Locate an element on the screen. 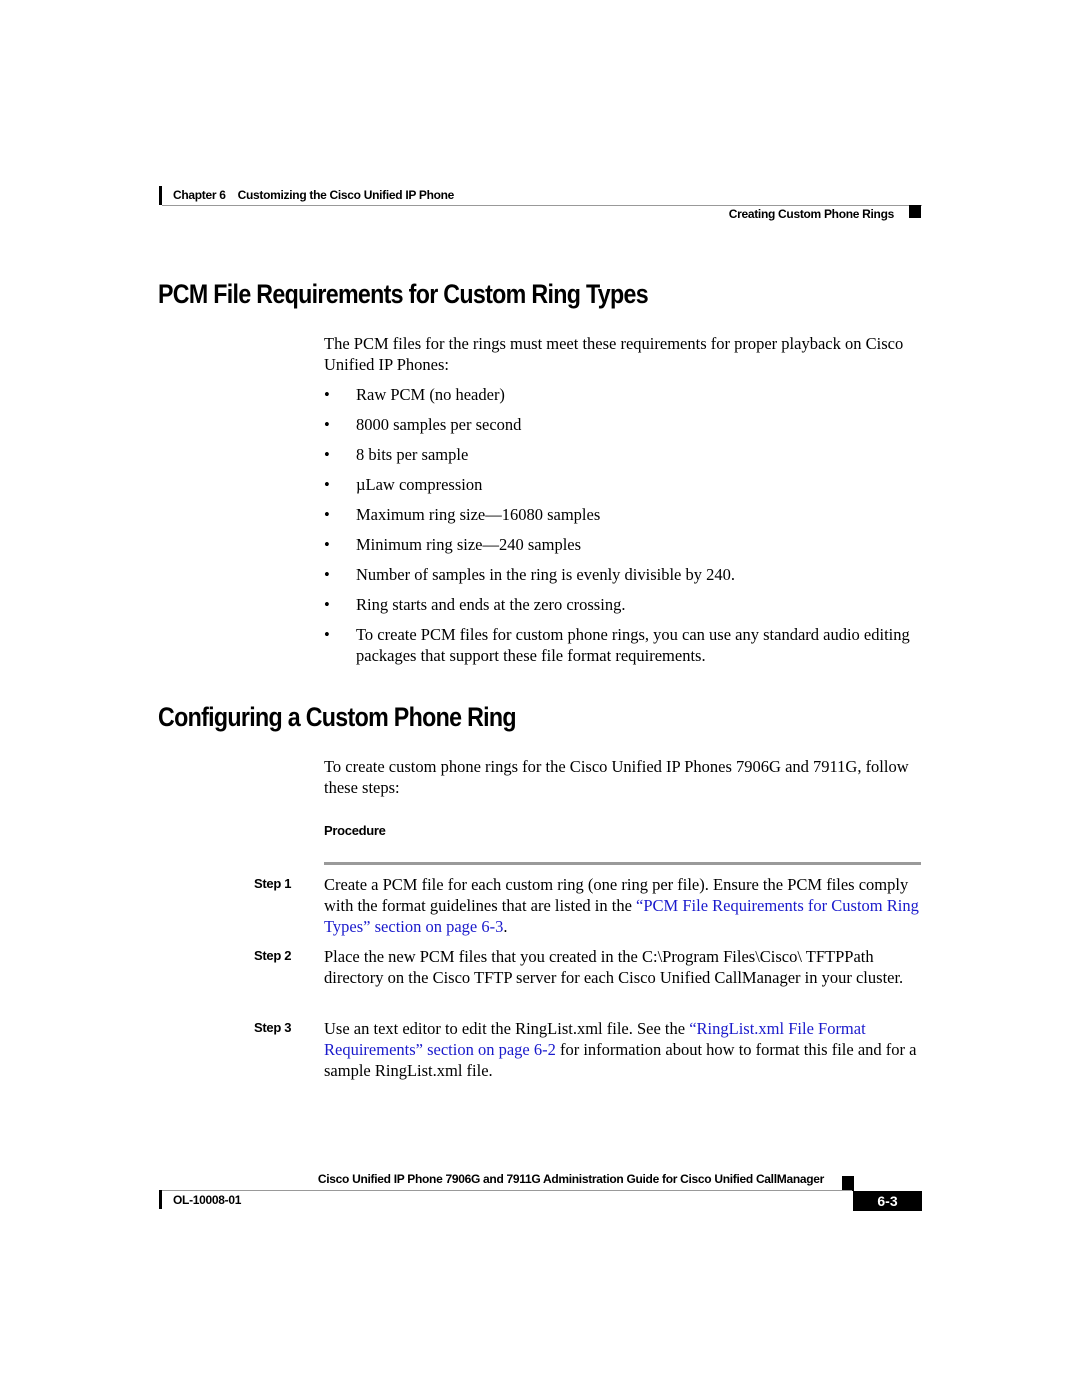 This screenshot has height=1397, width=1080. list-item: • µLaw compression is located at coordinates (403, 484).